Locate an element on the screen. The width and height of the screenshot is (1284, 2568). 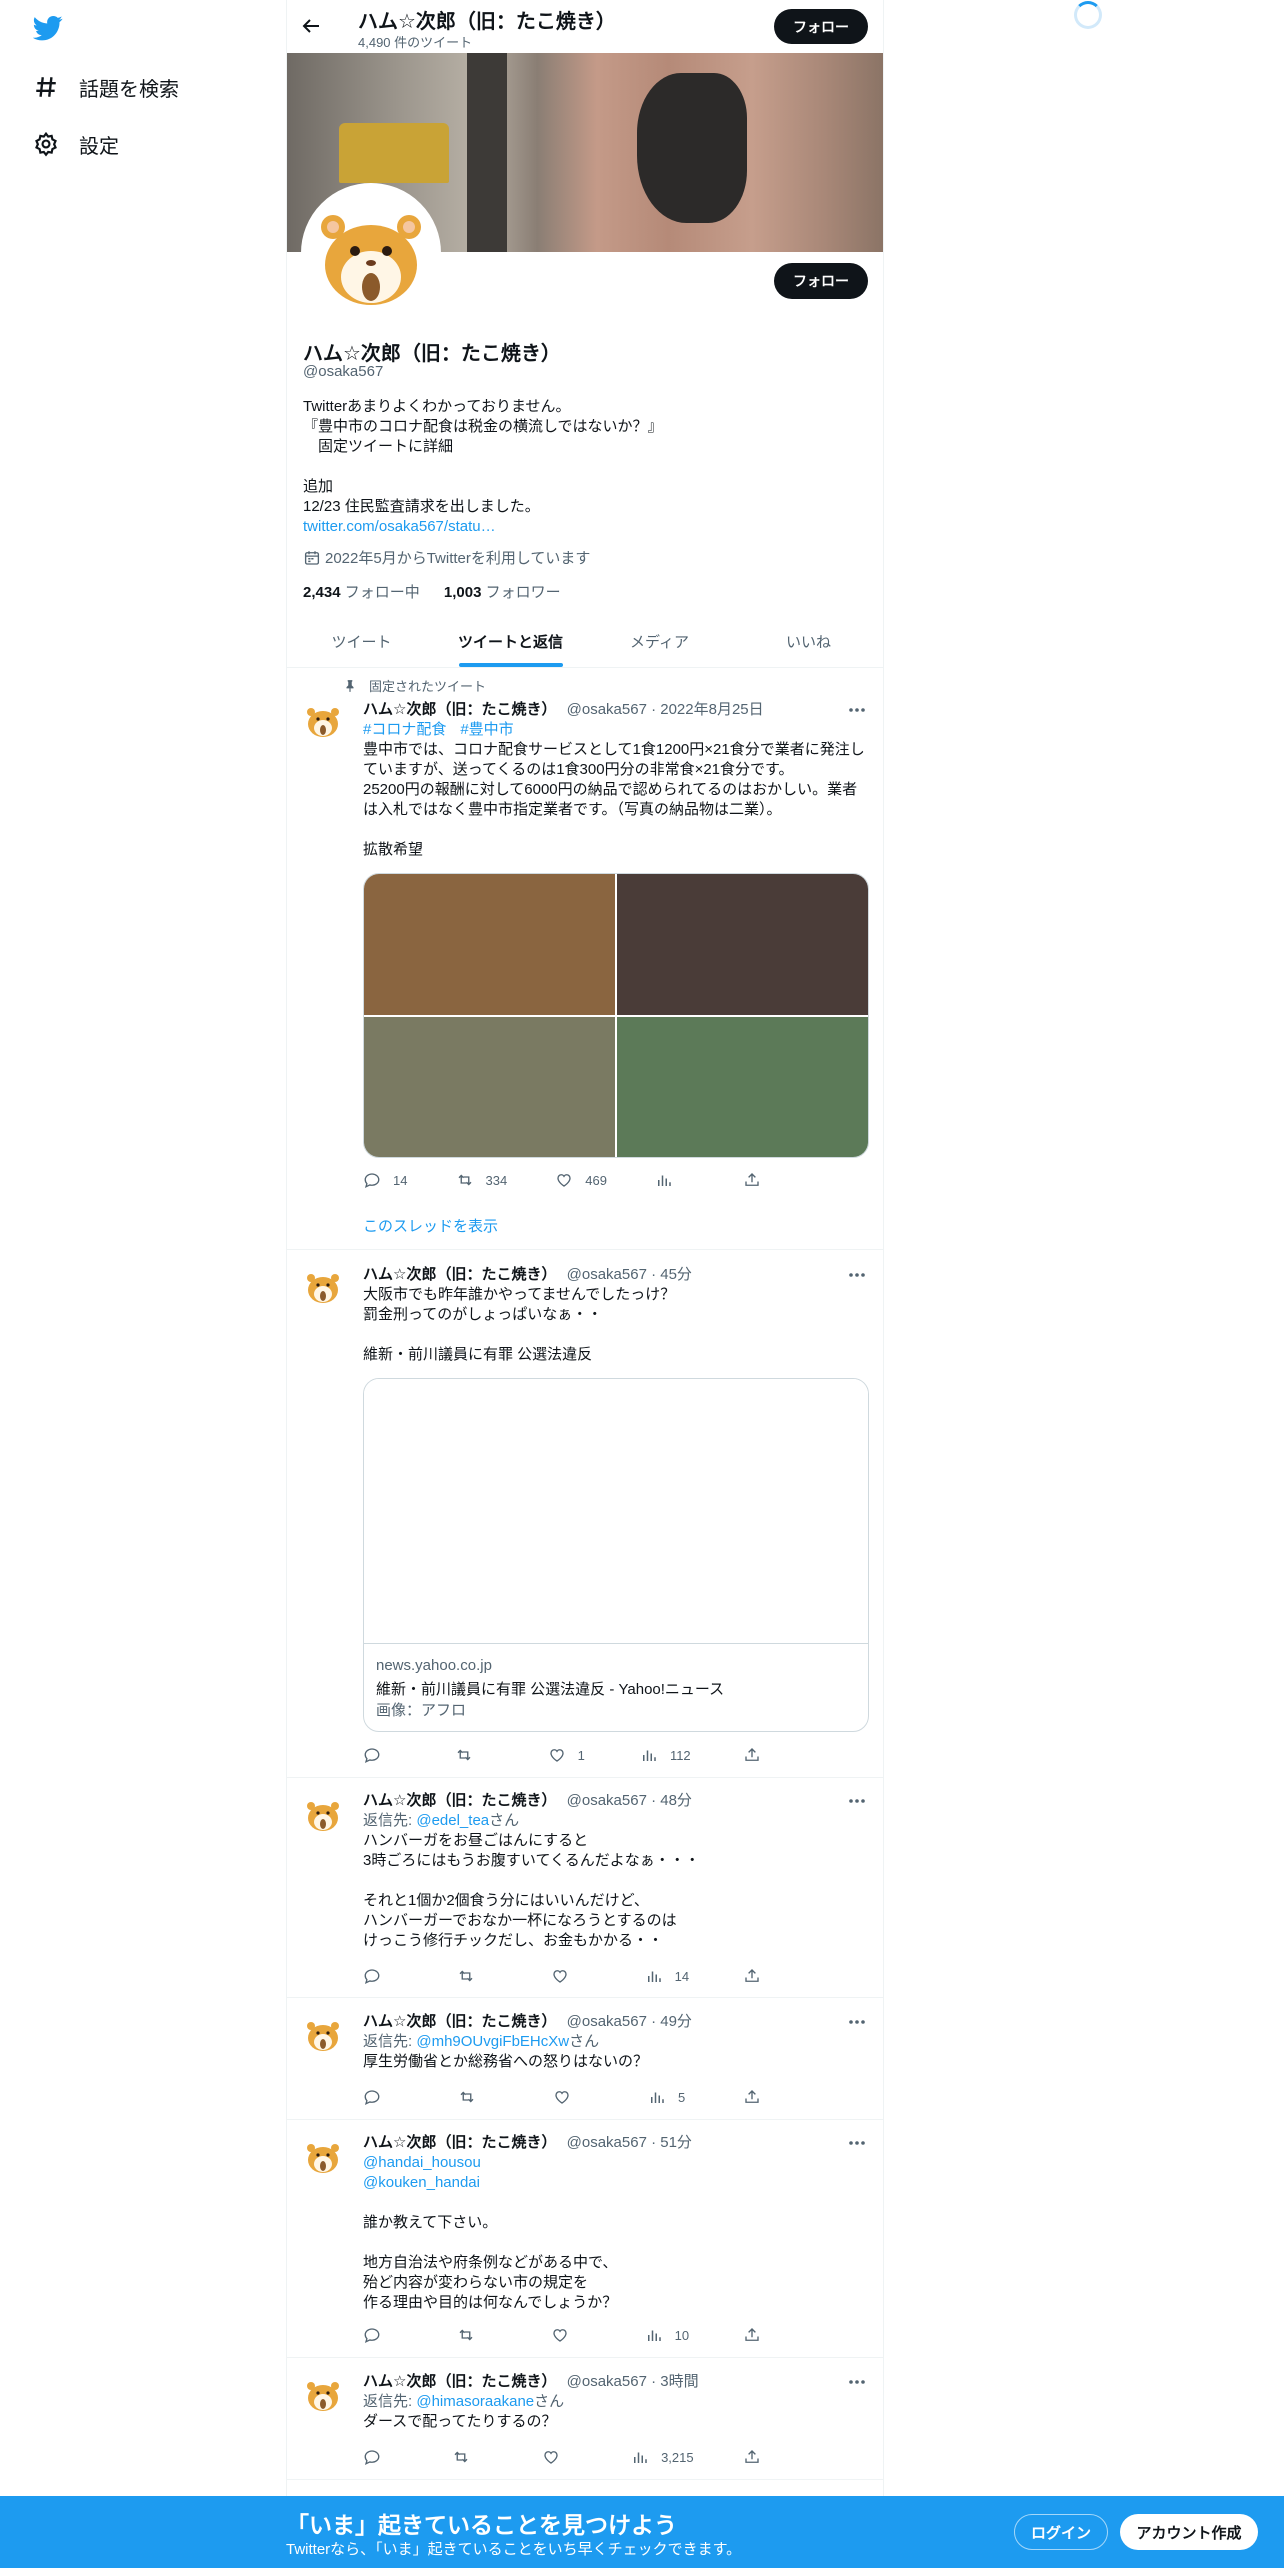
show-thread-link: このスレッドを表示 is located at coordinates (430, 1225).